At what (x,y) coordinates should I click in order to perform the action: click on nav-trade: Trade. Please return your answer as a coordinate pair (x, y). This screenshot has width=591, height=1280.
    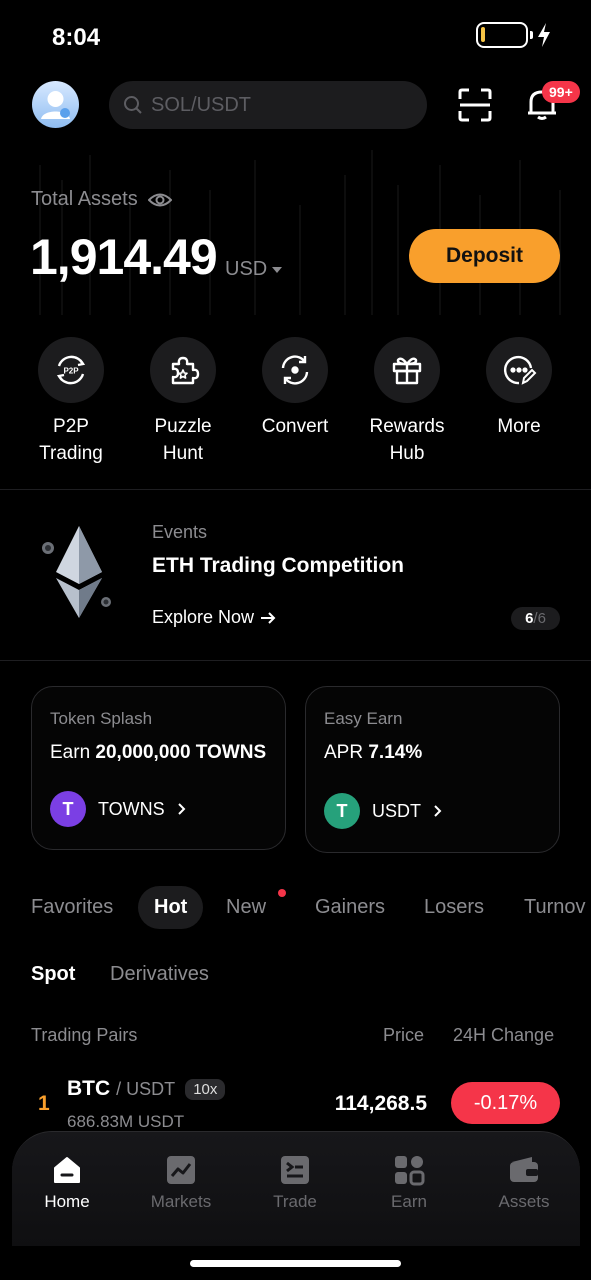
    Looking at the image, I should click on (295, 1183).